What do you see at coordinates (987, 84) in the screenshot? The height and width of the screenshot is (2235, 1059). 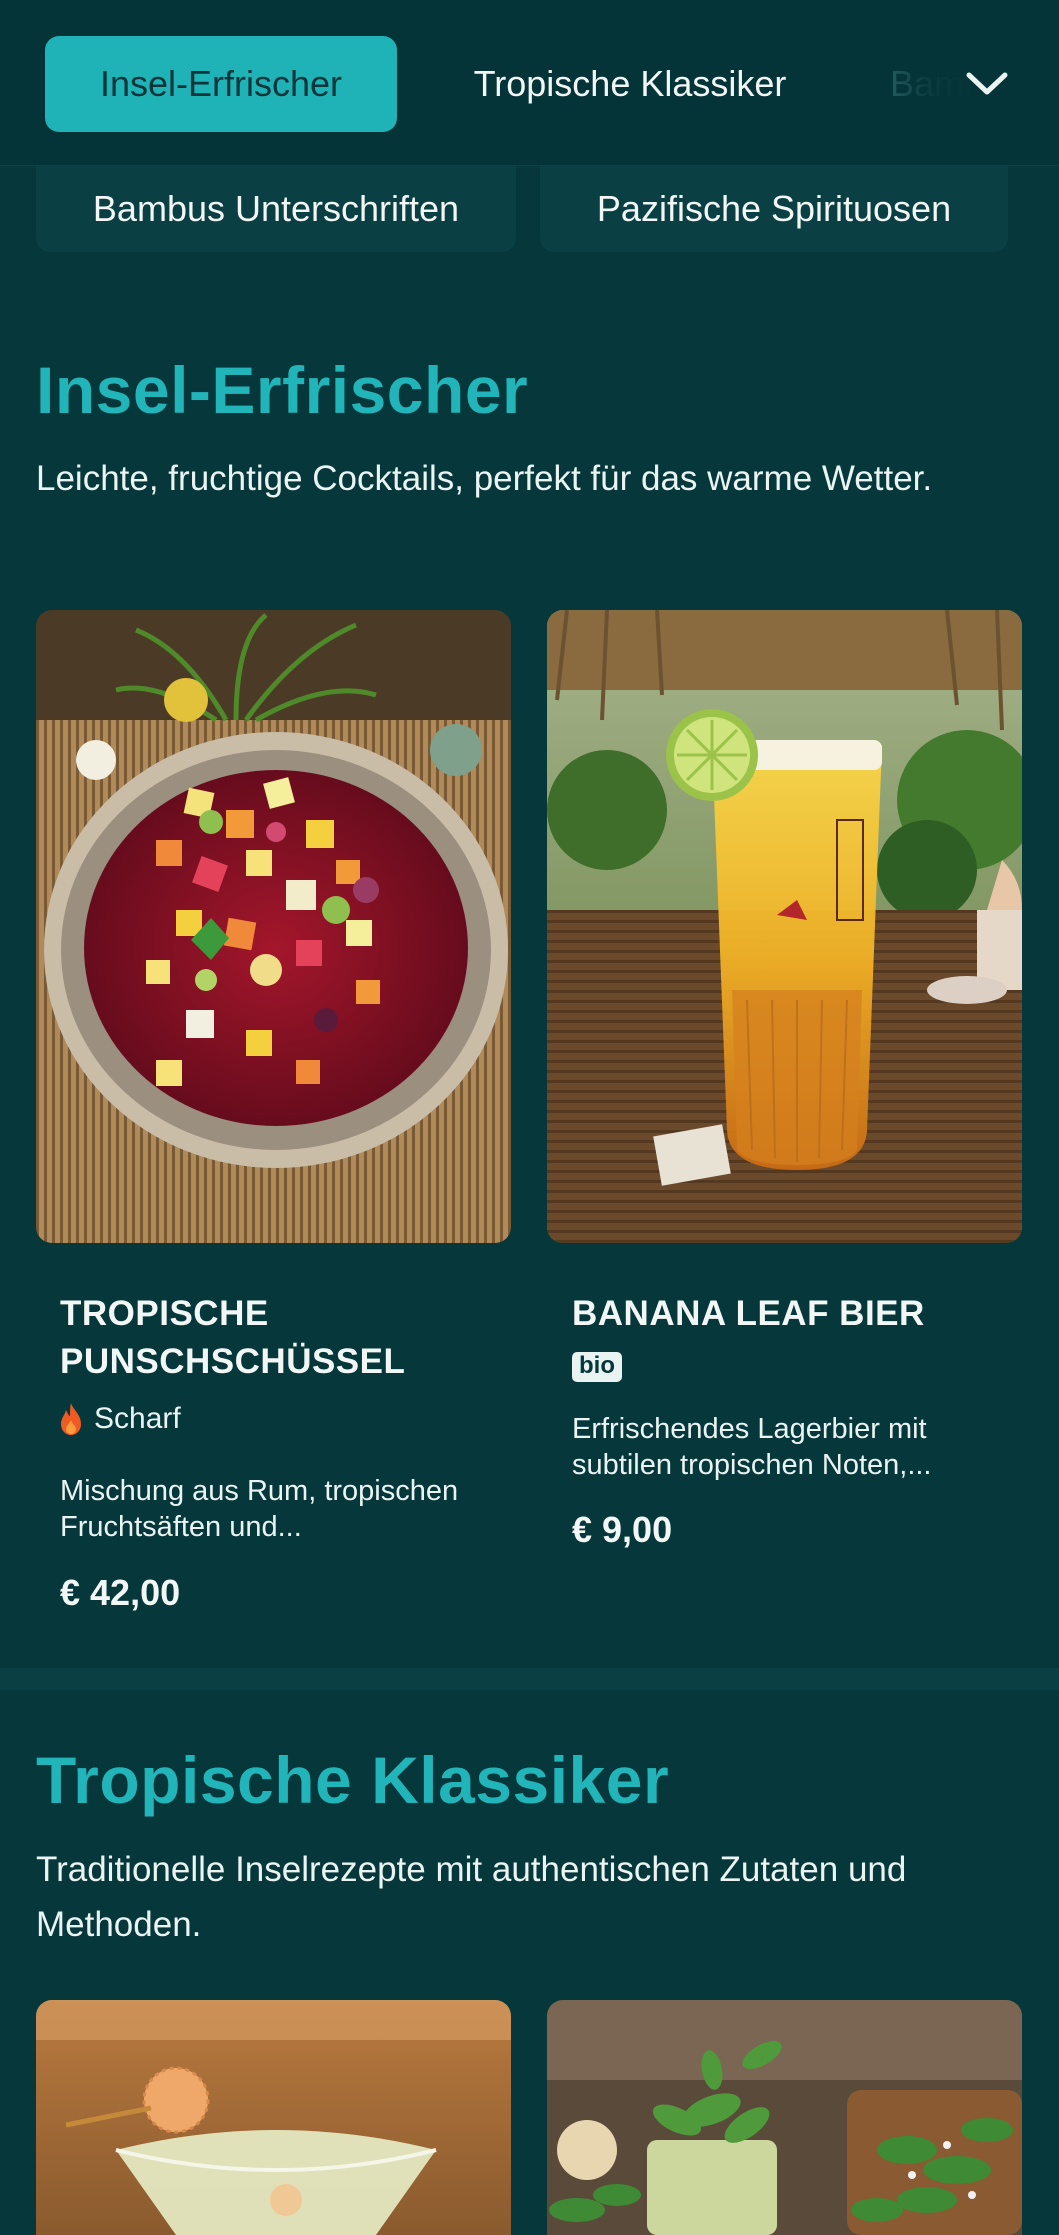 I see `chevron-down-icon` at bounding box center [987, 84].